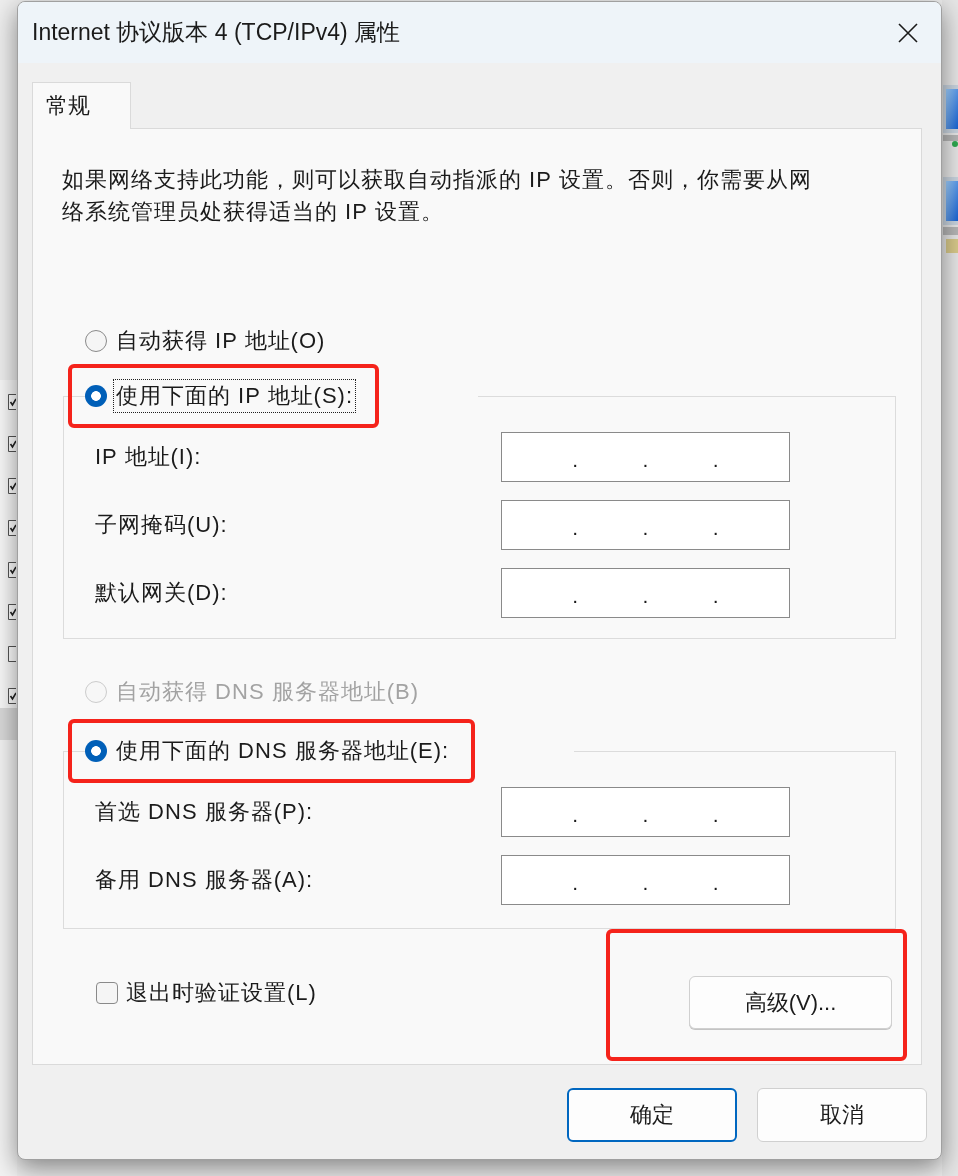  Describe the element at coordinates (81, 105) in the screenshot. I see `tab: 常规` at that location.